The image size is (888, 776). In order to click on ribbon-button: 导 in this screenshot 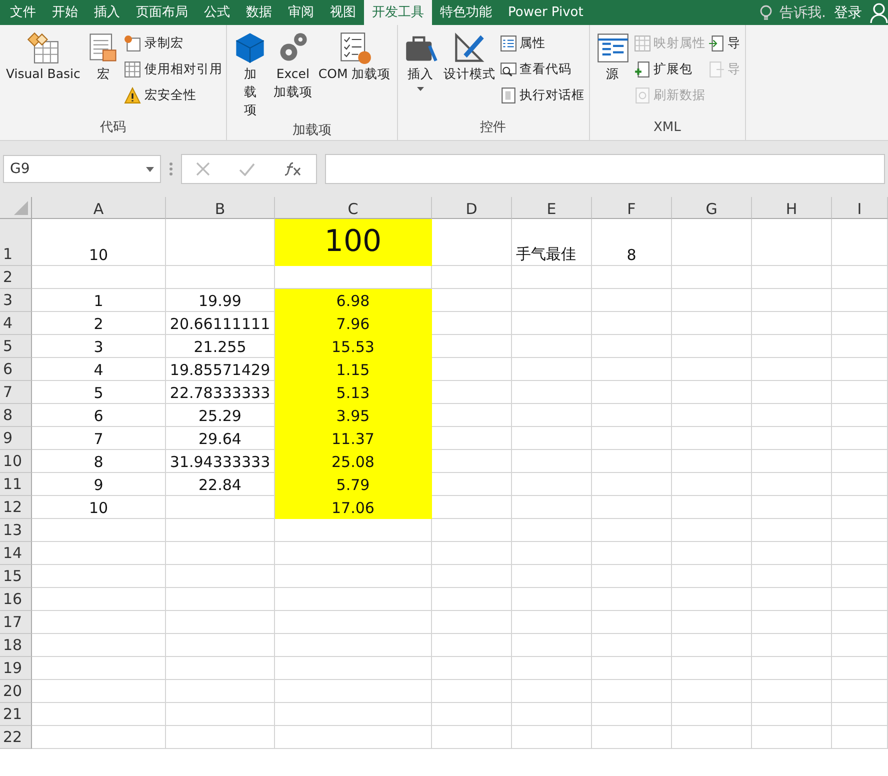, I will do `click(724, 43)`.